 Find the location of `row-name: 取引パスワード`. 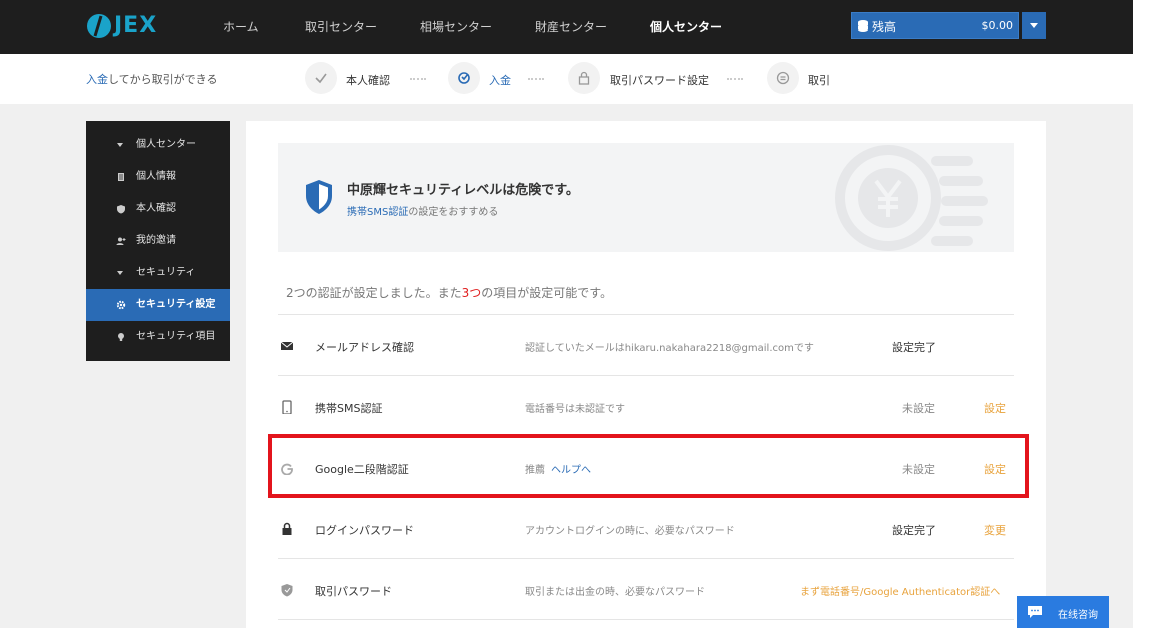

row-name: 取引パスワード is located at coordinates (353, 591).